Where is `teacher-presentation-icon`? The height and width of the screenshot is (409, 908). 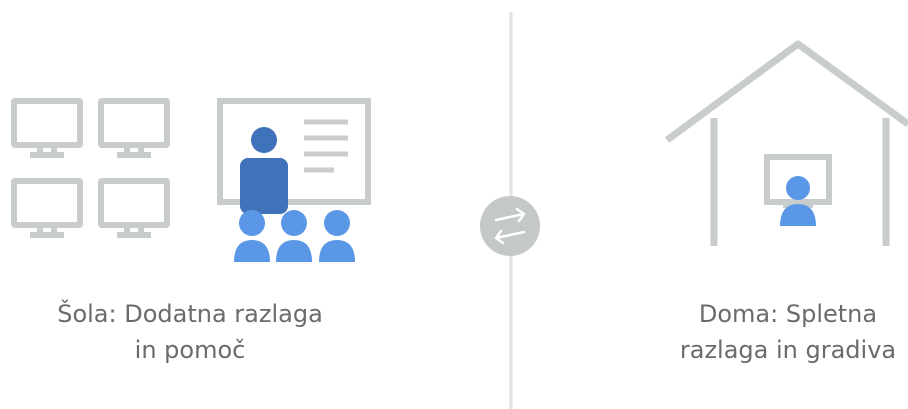
teacher-presentation-icon is located at coordinates (294, 156).